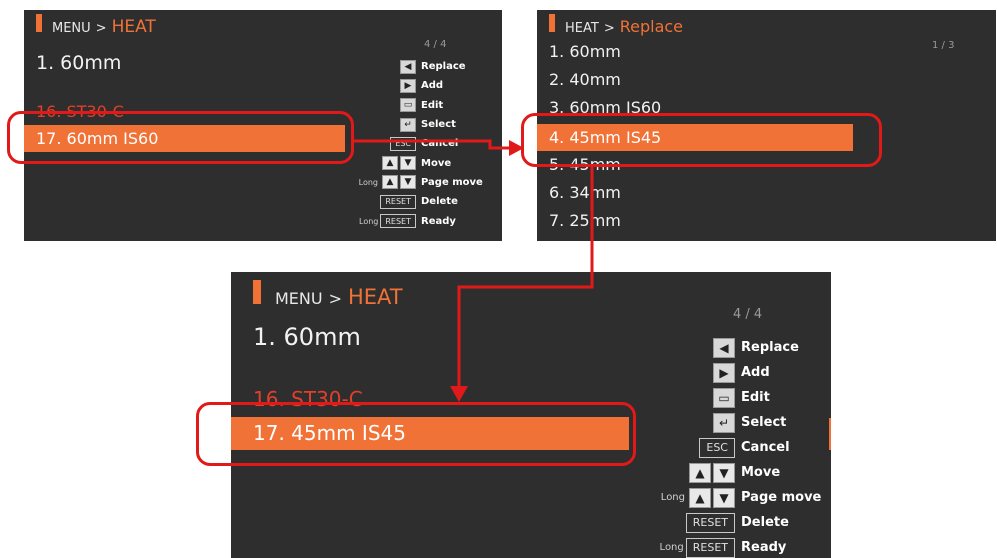 Image resolution: width=997 pixels, height=558 pixels. I want to click on arrow-to-replace-screen, so click(439, 147).